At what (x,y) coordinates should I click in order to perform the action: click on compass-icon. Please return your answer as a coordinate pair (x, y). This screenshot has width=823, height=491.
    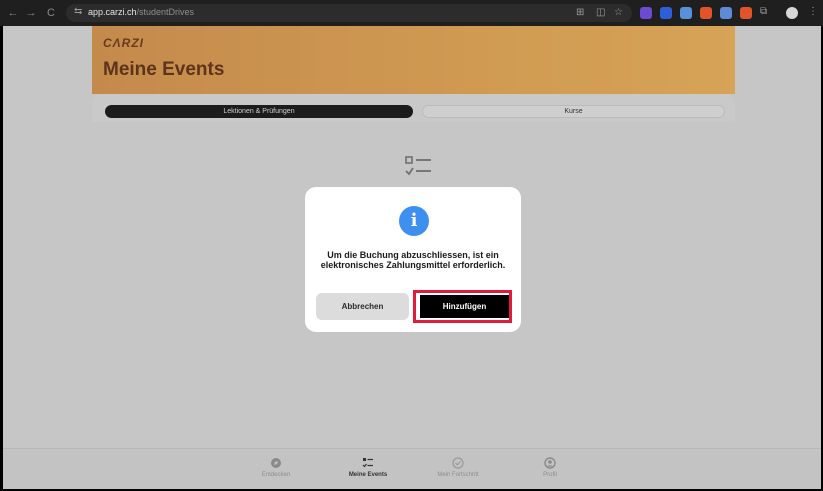
    Looking at the image, I should click on (276, 463).